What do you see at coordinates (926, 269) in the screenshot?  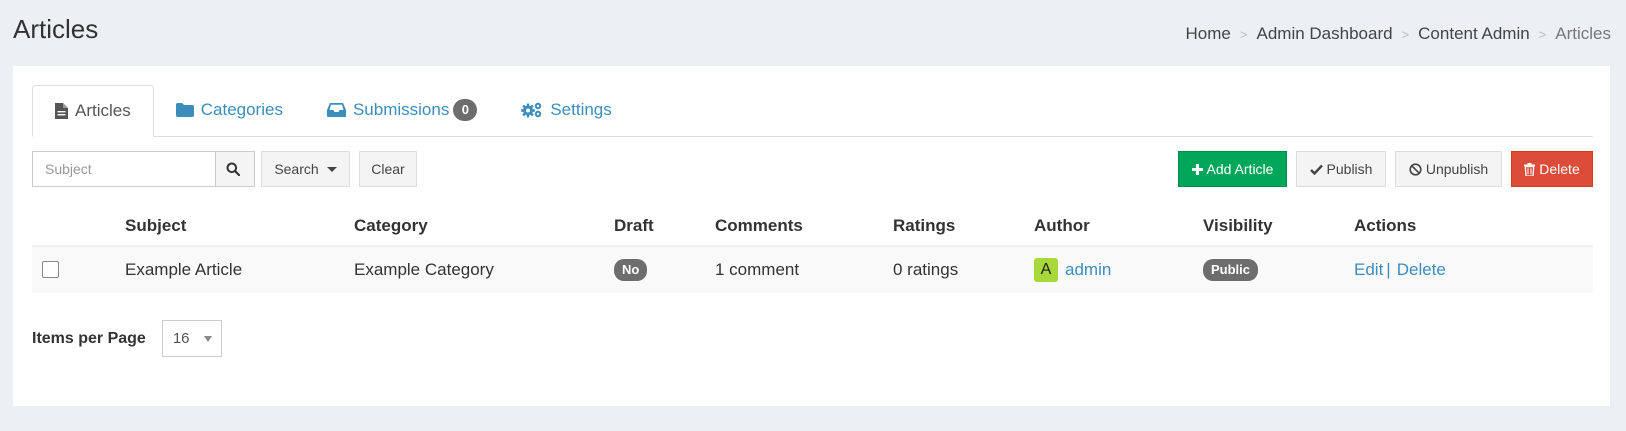 I see `row-ratings: 0 ratings` at bounding box center [926, 269].